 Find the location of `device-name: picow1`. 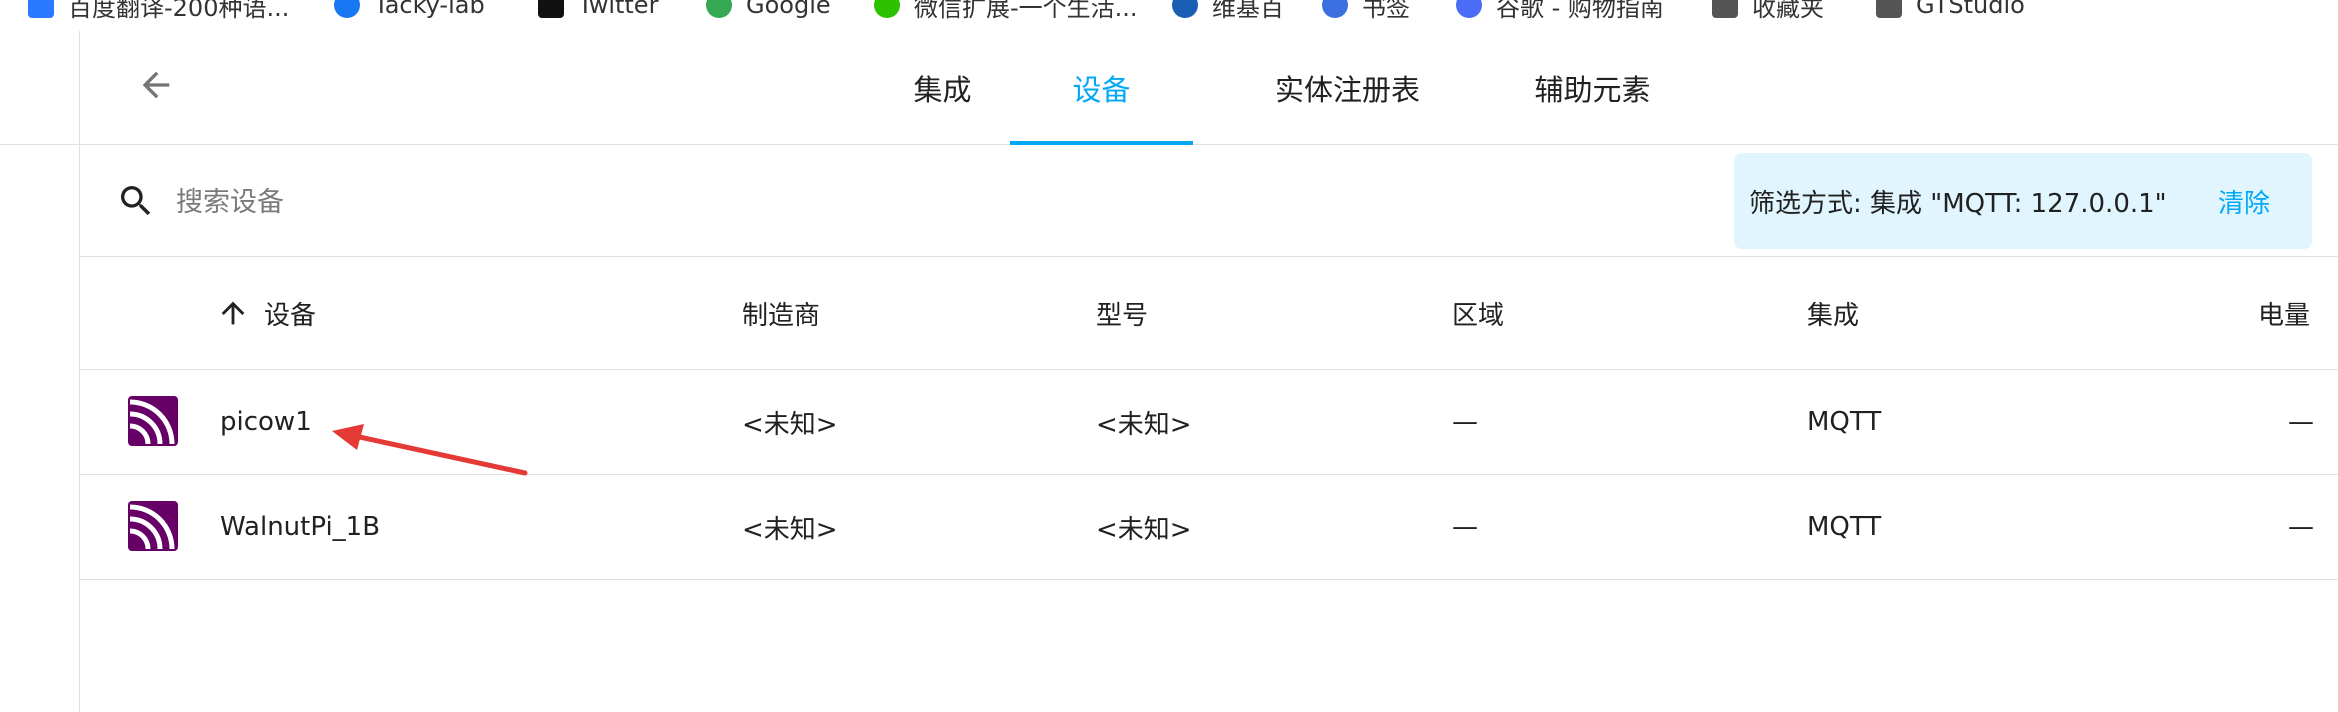

device-name: picow1 is located at coordinates (266, 422).